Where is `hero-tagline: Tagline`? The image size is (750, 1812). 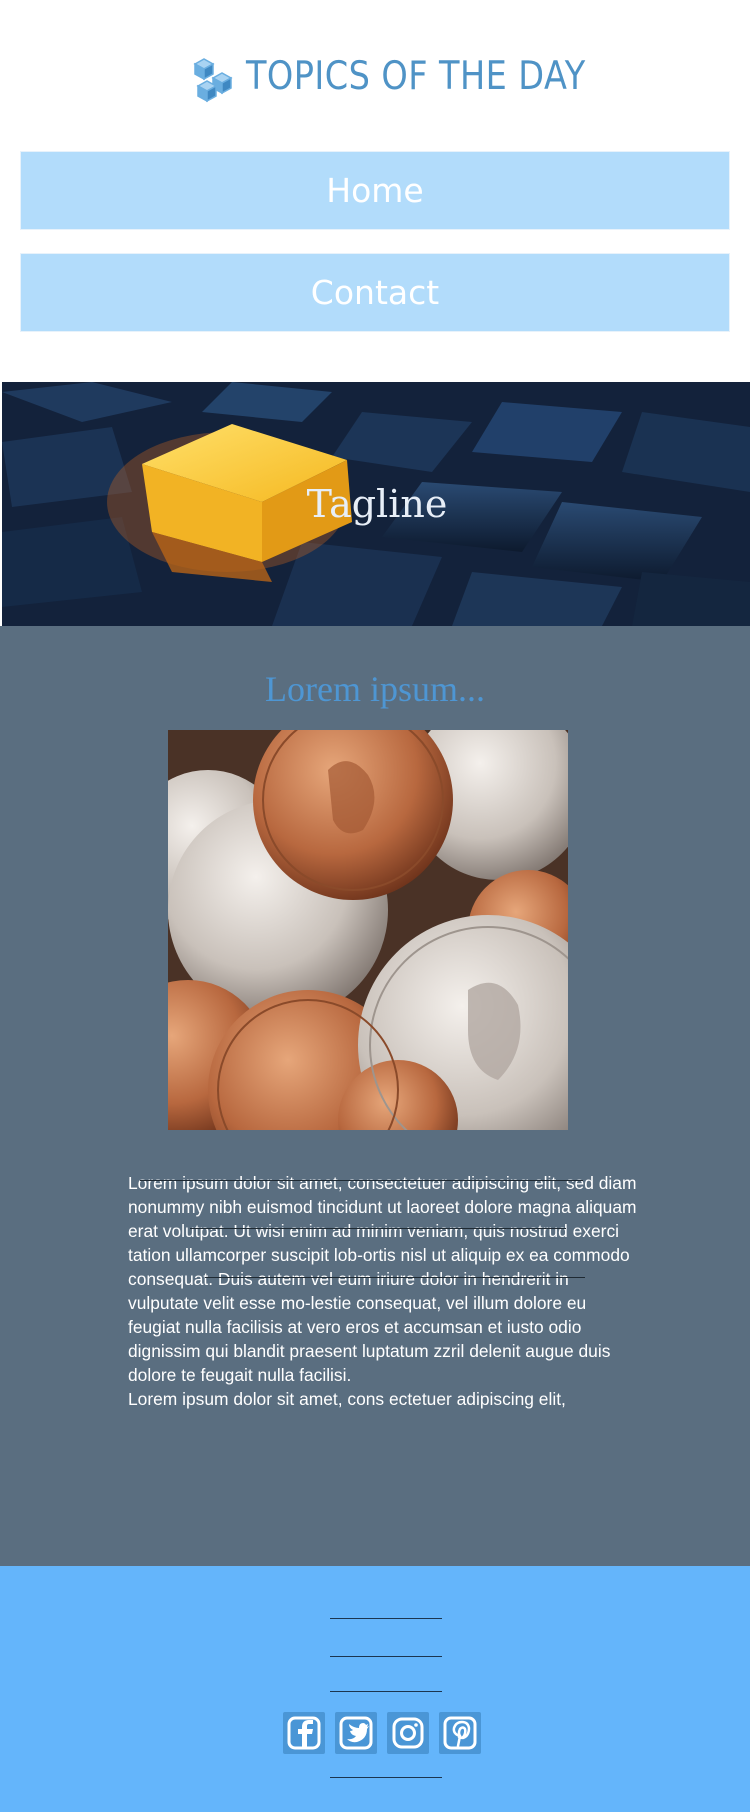
hero-tagline: Tagline is located at coordinates (377, 504).